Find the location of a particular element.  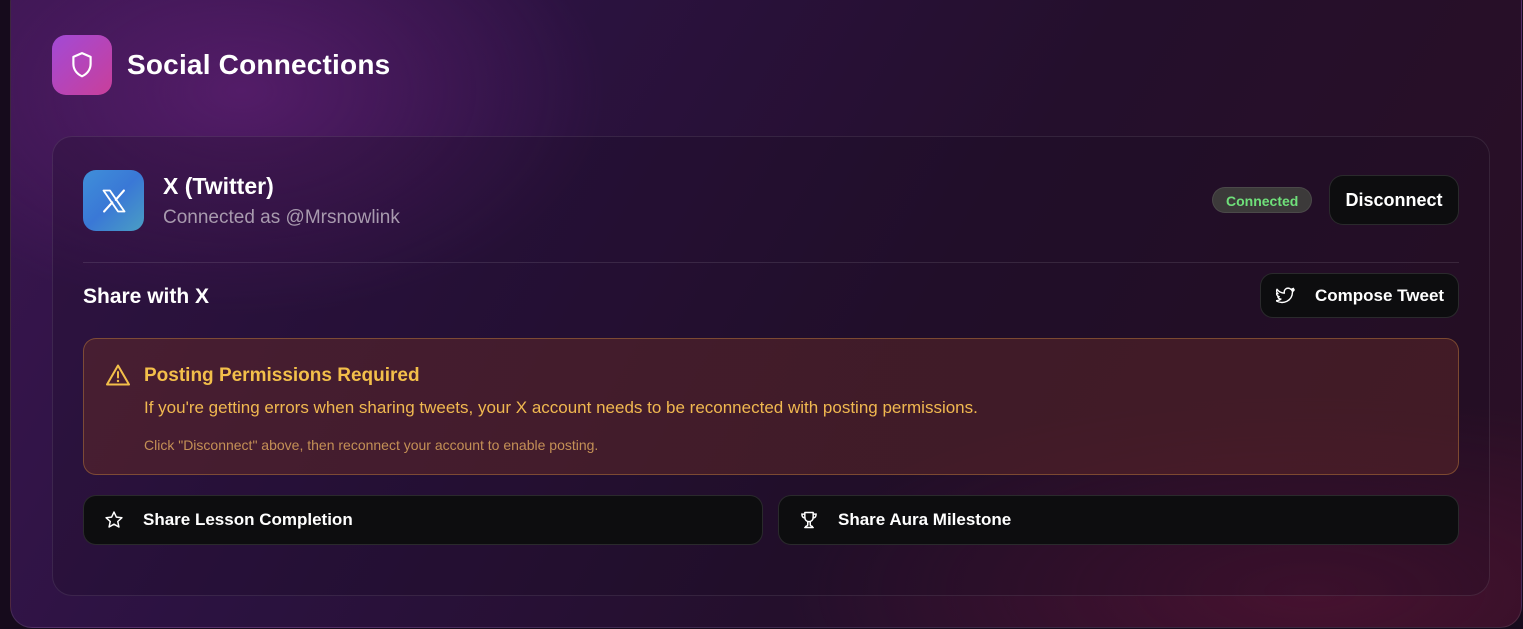

star-icon is located at coordinates (114, 520).